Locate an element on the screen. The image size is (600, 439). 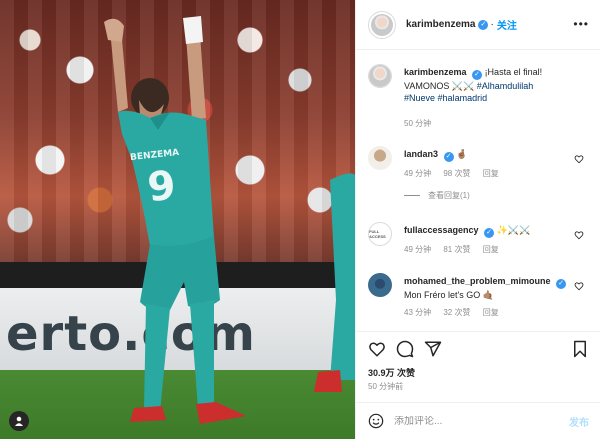
comment-text: Mon Fréro let's GO 🤙🏽 is located at coordinates (449, 295).